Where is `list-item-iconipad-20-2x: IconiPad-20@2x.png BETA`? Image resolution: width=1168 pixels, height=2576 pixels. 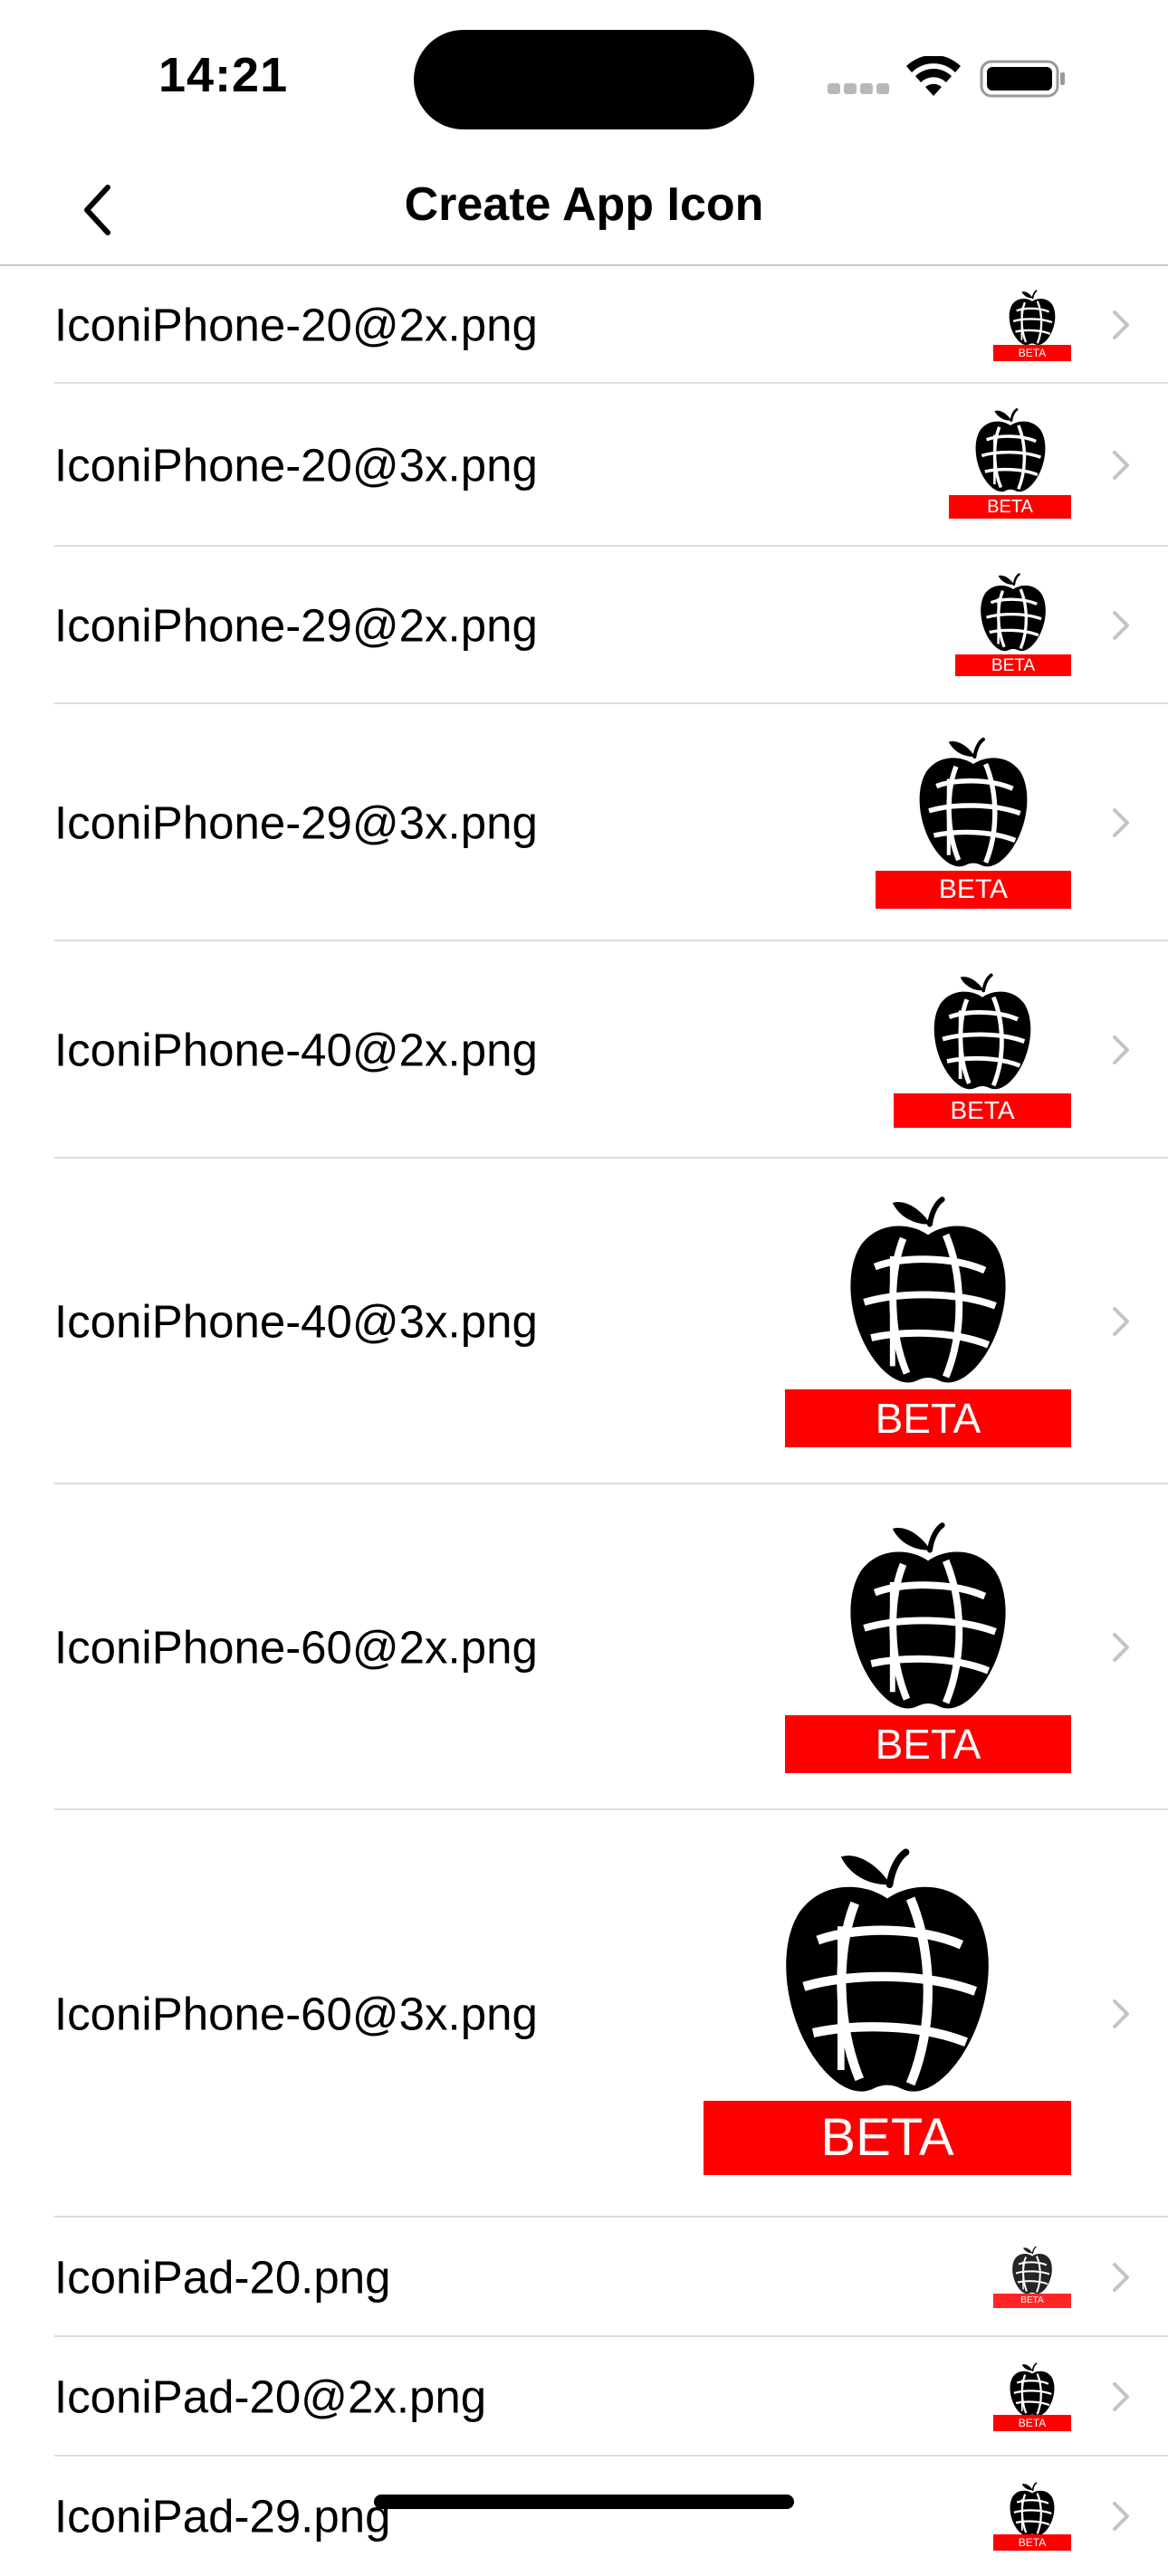 list-item-iconipad-20-2x: IconiPad-20@2x.png BETA is located at coordinates (584, 2397).